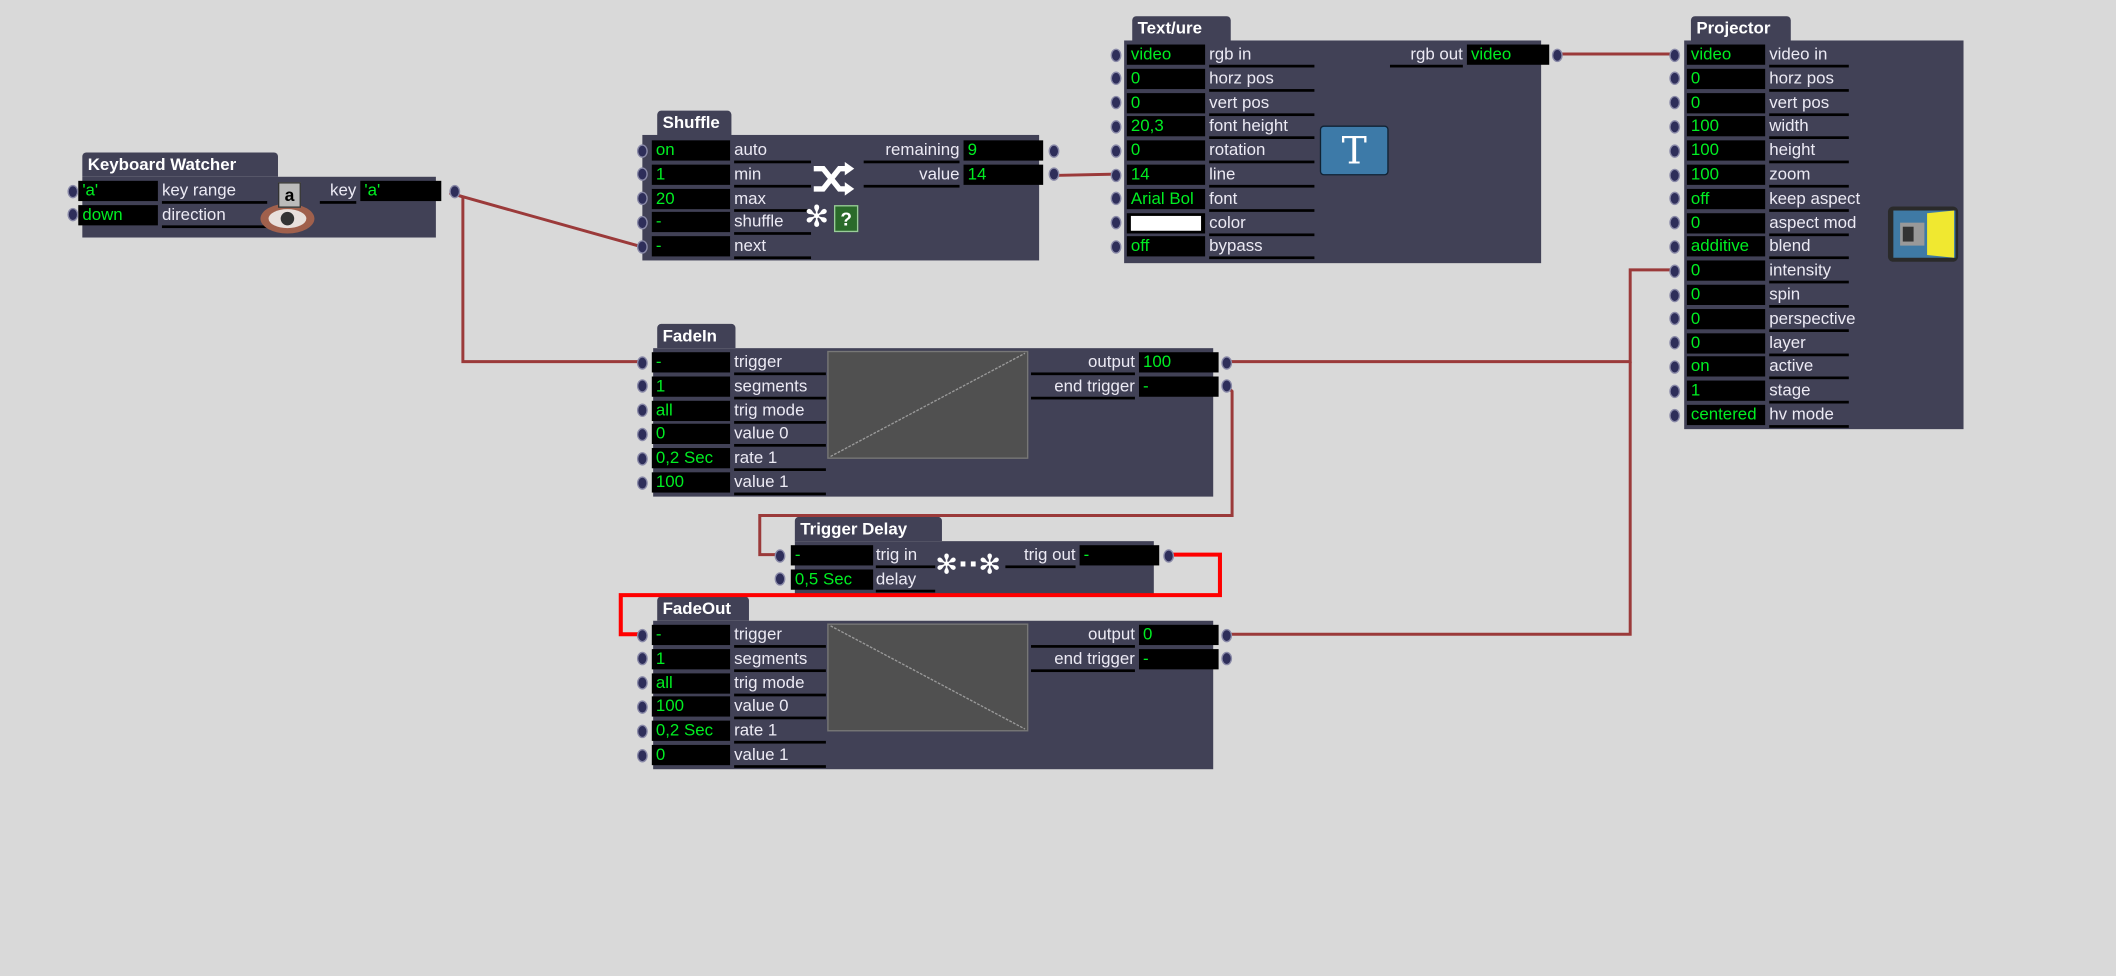 This screenshot has height=976, width=2116. Describe the element at coordinates (691, 458) in the screenshot. I see `fadein-input-value: 0,2 Sec` at that location.